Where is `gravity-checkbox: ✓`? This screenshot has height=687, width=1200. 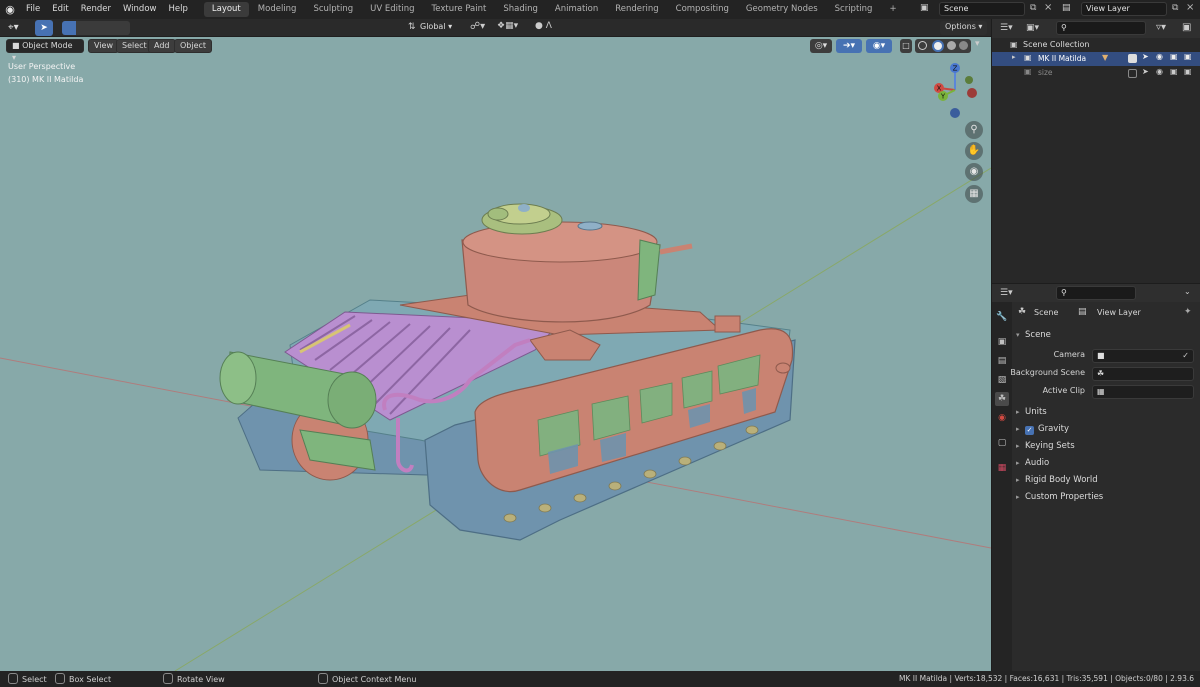 gravity-checkbox: ✓ is located at coordinates (1029, 430).